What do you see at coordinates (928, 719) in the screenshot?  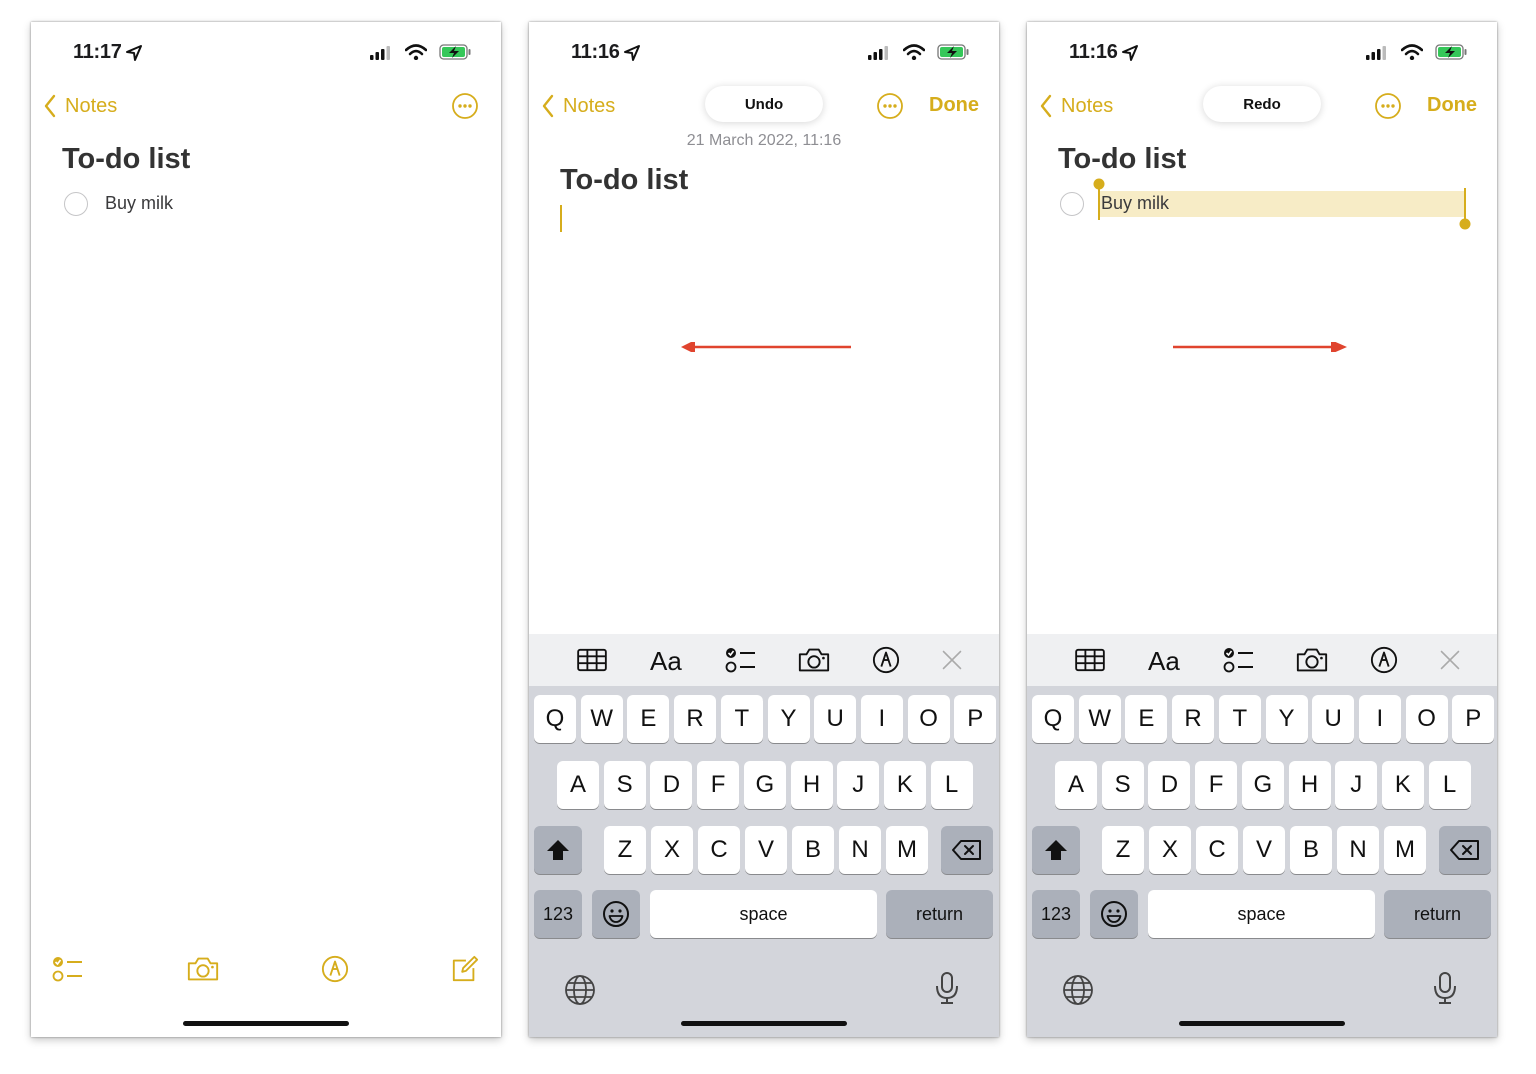 I see `key-o: O` at bounding box center [928, 719].